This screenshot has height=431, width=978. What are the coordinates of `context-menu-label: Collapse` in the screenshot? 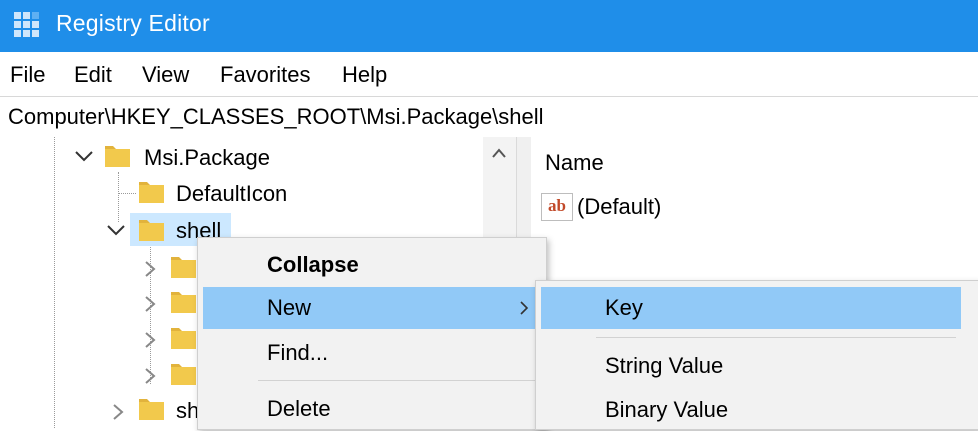 It's located at (313, 264).